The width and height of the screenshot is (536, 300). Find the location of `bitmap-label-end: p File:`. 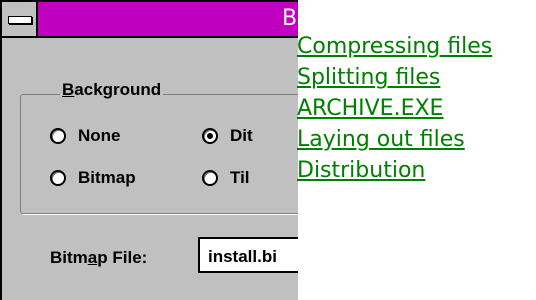

bitmap-label-end: p File: is located at coordinates (122, 257).